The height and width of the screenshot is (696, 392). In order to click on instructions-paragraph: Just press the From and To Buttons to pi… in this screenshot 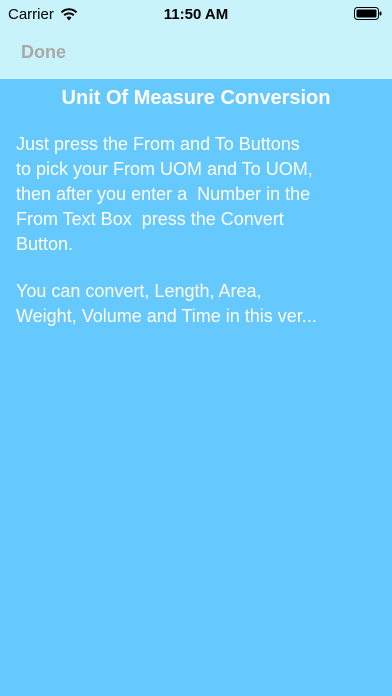, I will do `click(164, 194)`.